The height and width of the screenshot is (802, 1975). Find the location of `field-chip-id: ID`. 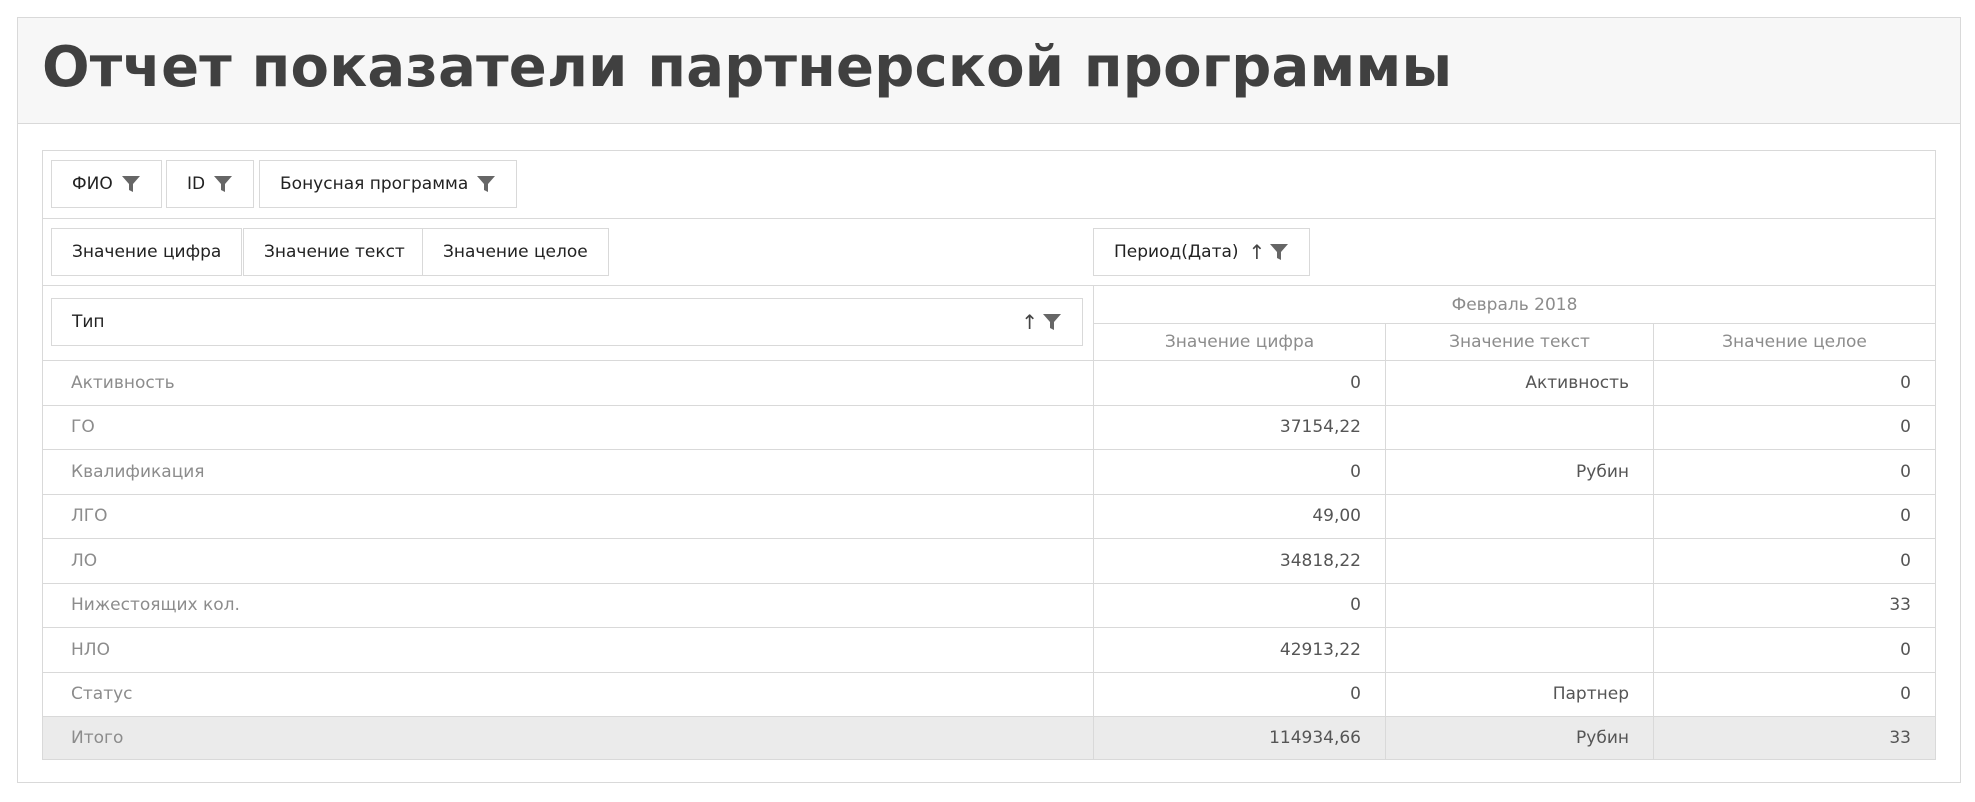

field-chip-id: ID is located at coordinates (210, 184).